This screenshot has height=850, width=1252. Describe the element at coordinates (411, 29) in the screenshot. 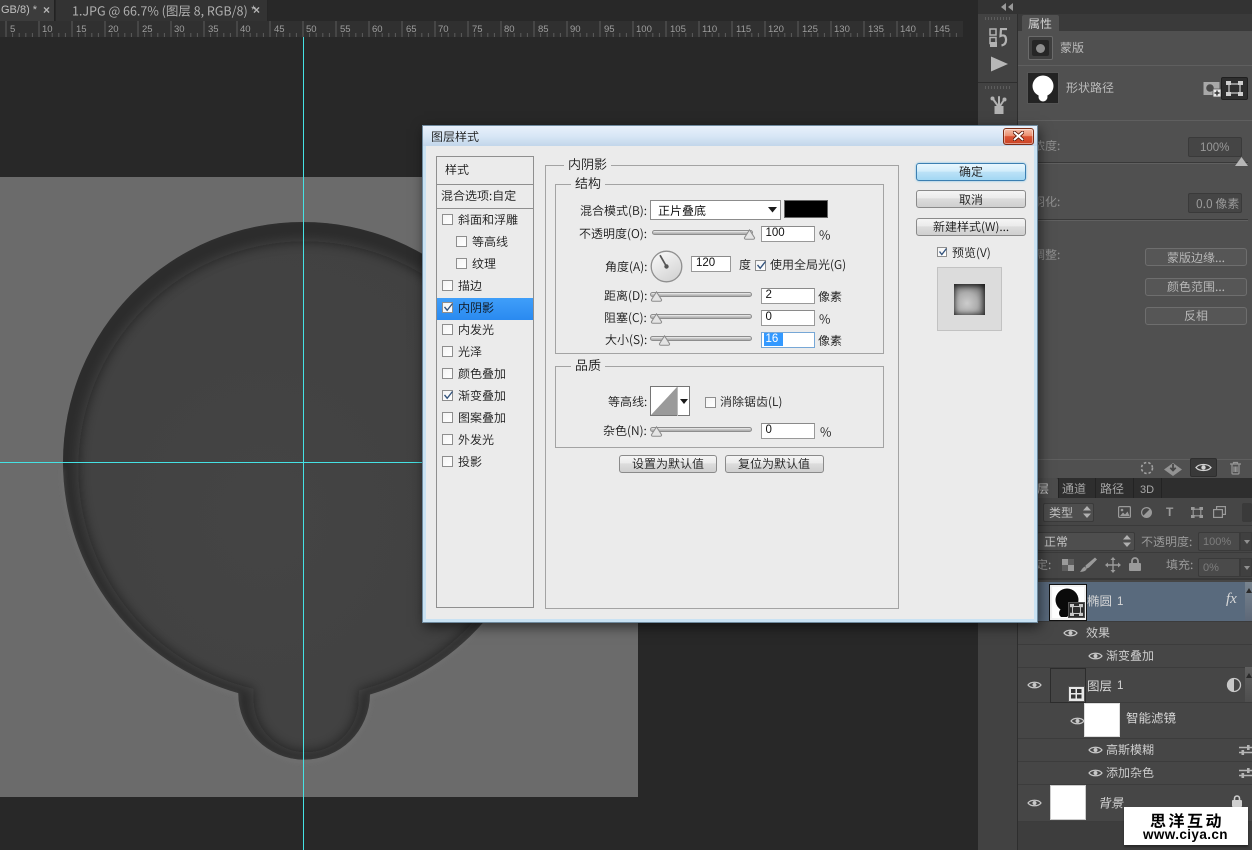

I see `svg-text: 65` at that location.